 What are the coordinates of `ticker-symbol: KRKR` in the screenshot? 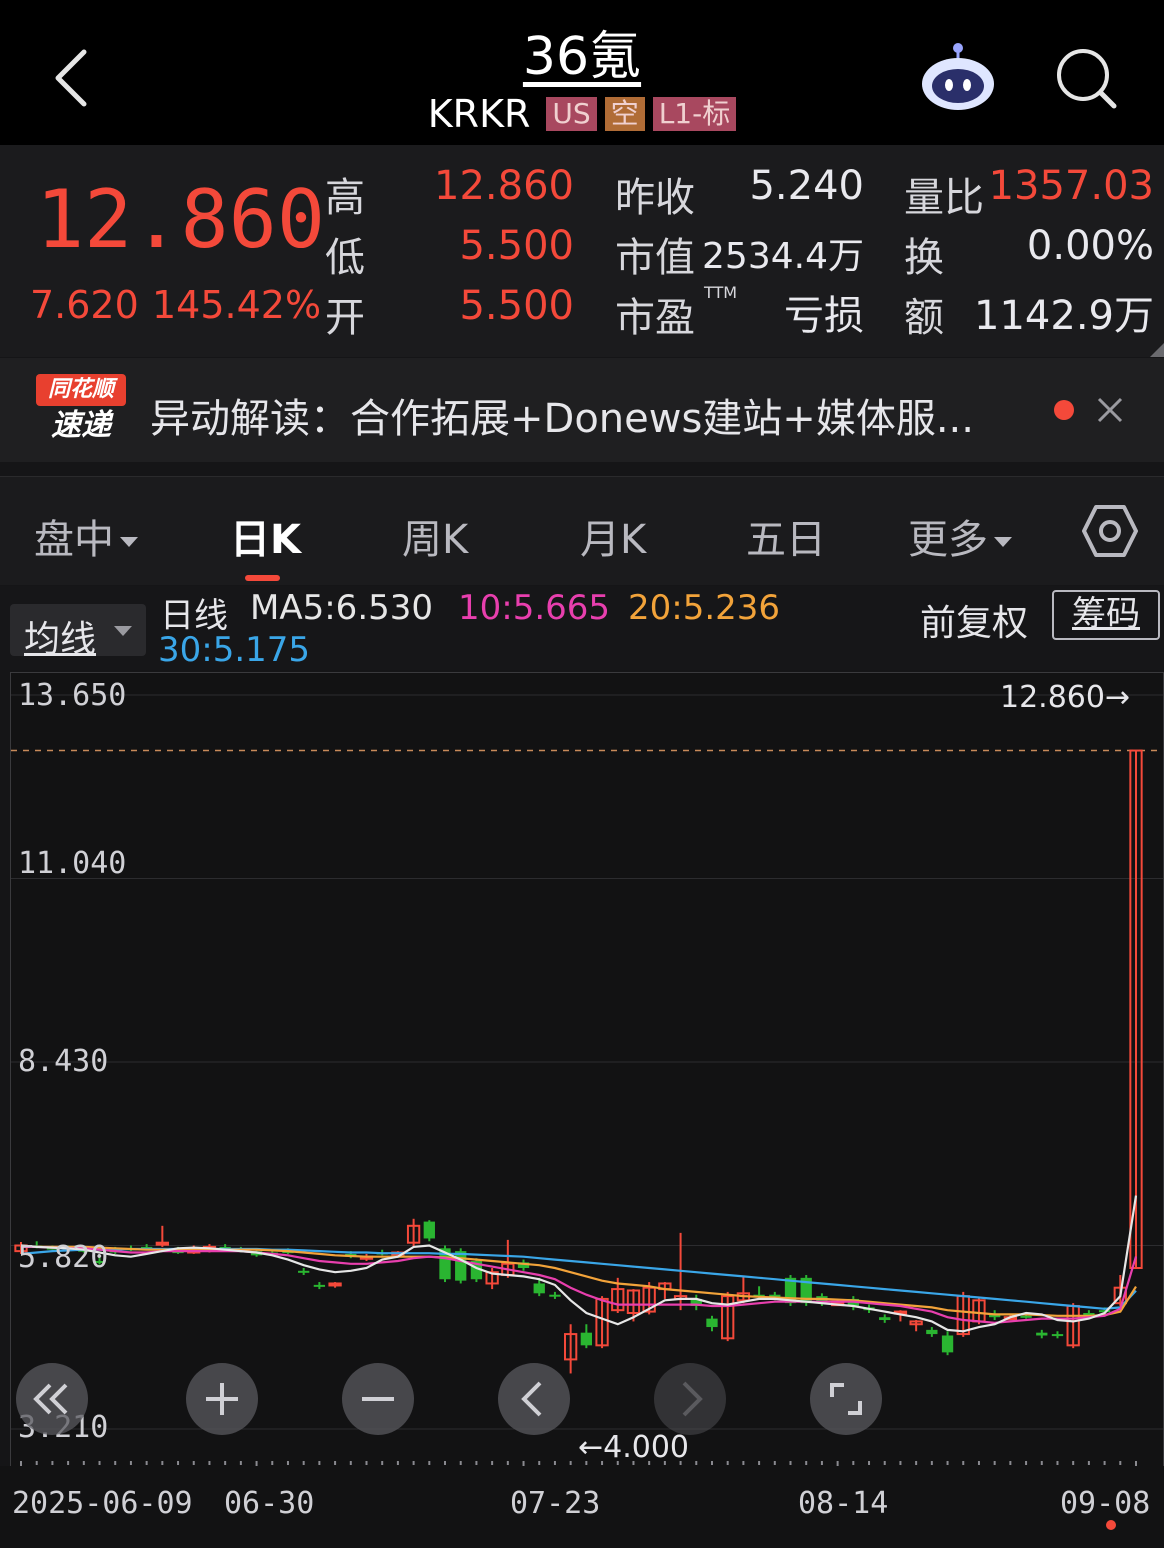 It's located at (479, 114).